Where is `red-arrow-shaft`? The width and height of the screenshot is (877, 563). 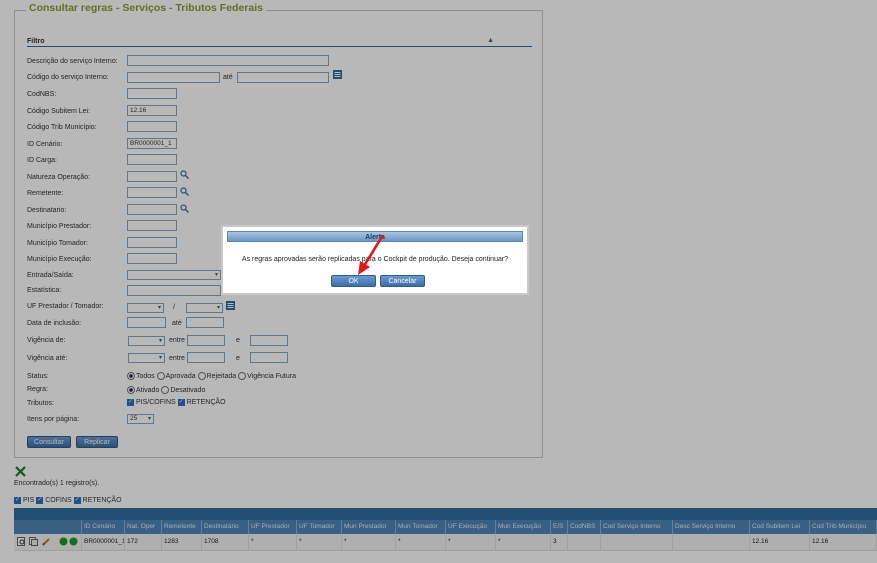 red-arrow-shaft is located at coordinates (373, 250).